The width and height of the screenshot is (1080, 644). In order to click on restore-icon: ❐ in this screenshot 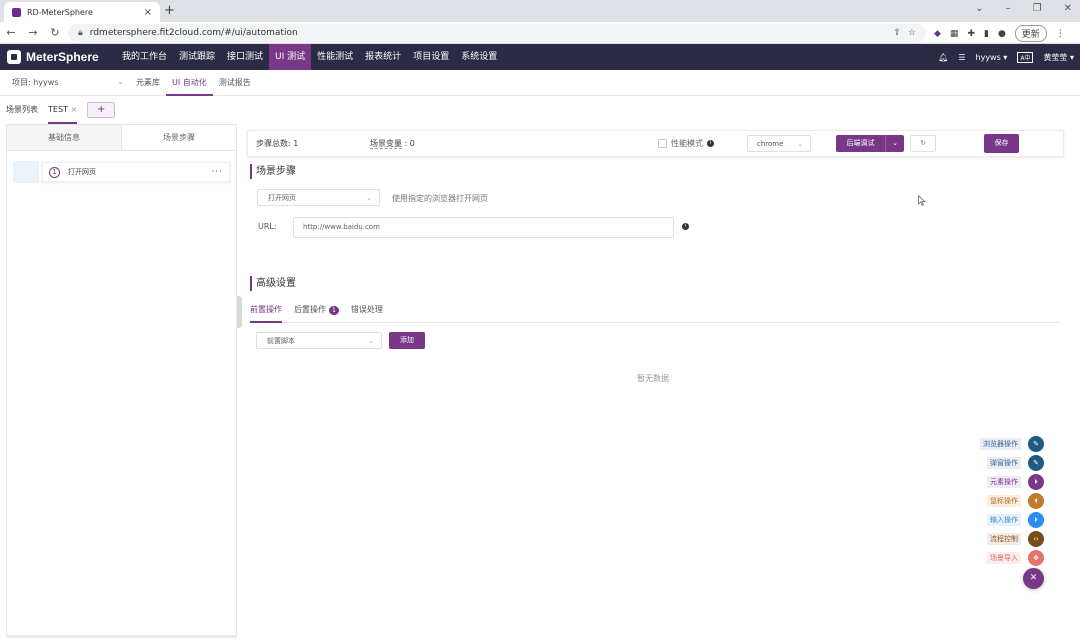, I will do `click(1037, 8)`.